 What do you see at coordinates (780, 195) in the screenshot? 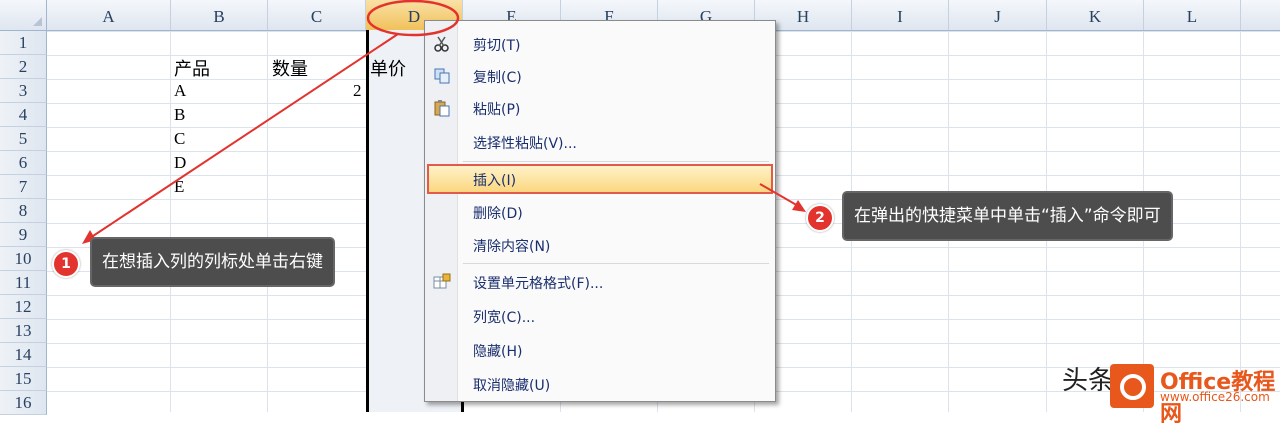
I see `callout-2-pointer-line` at bounding box center [780, 195].